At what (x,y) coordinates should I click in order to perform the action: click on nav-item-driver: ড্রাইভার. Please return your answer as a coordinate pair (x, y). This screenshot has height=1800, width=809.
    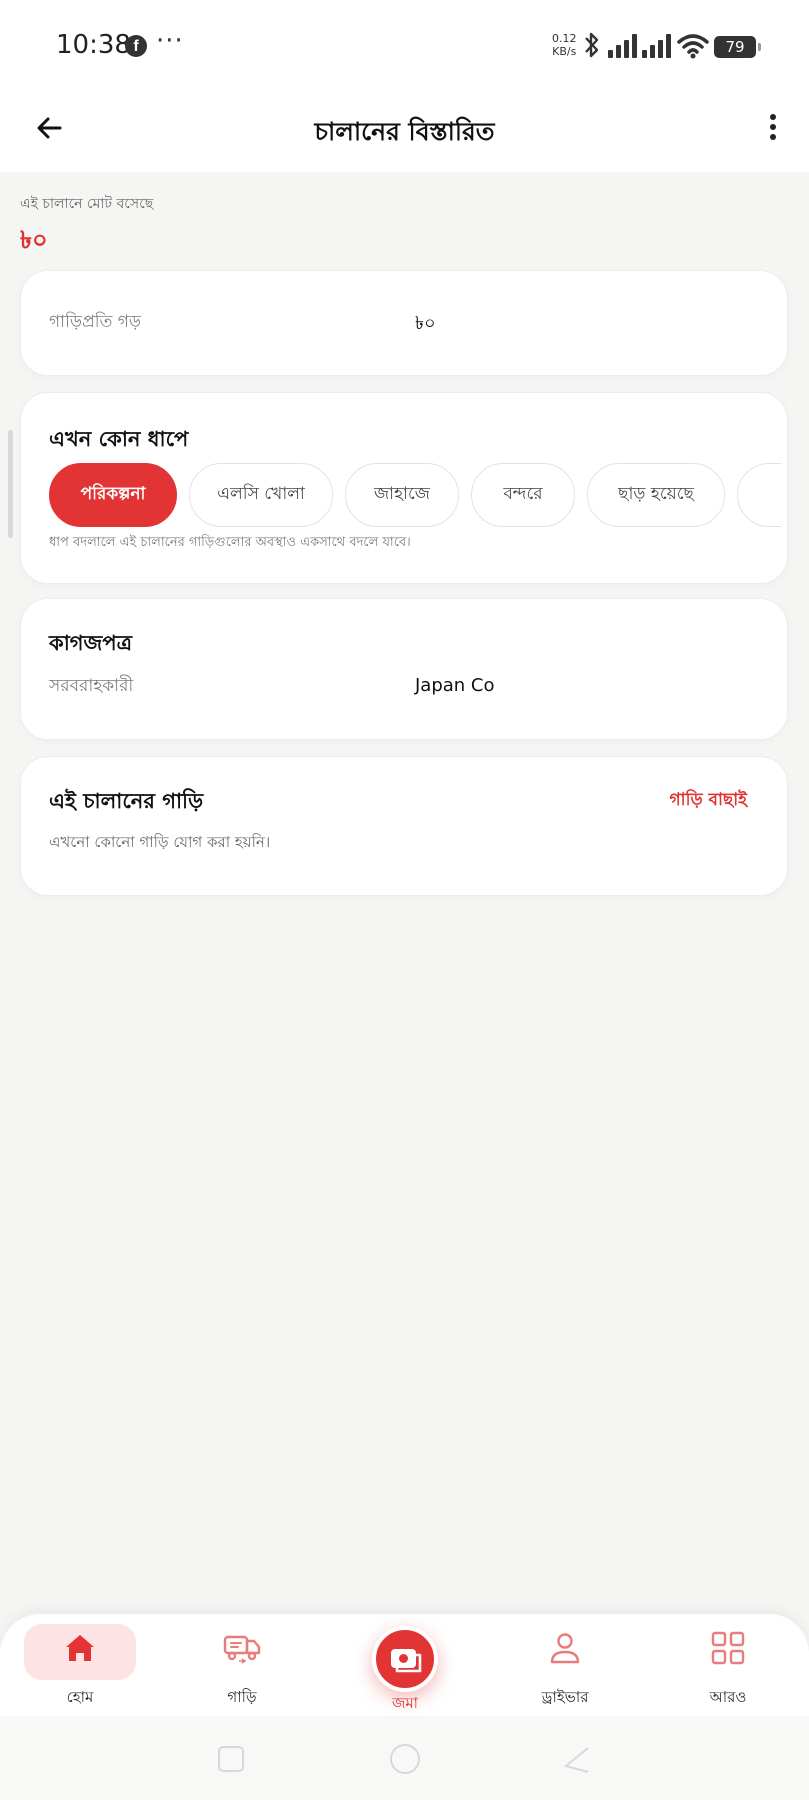
    Looking at the image, I should click on (565, 1665).